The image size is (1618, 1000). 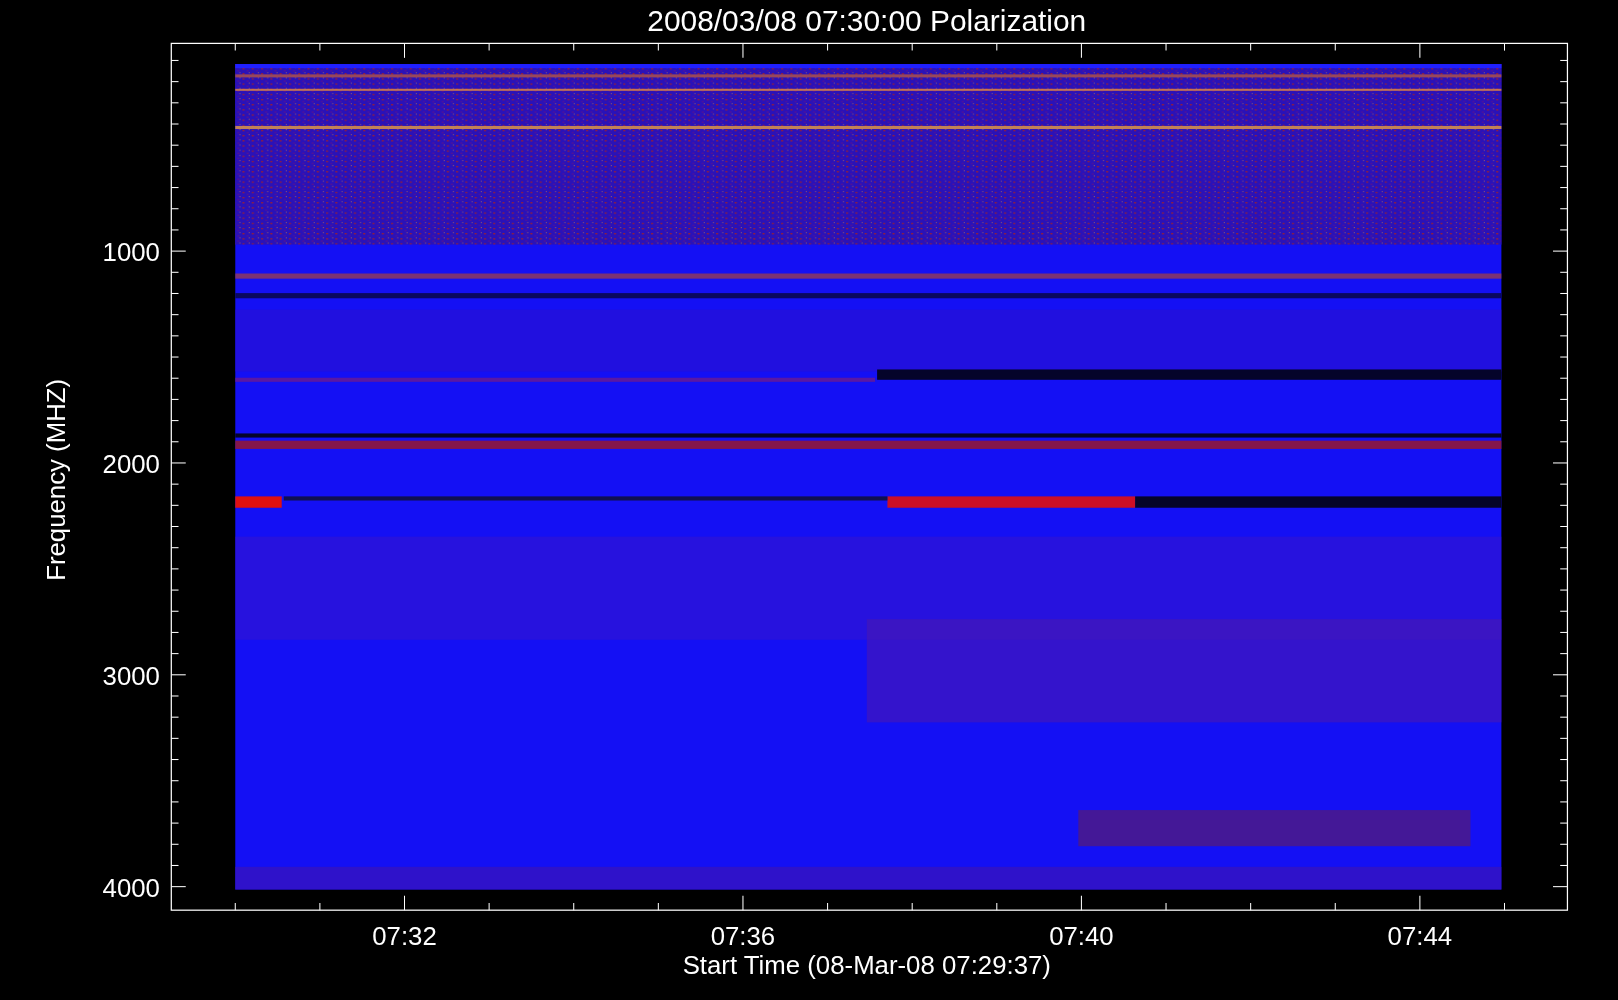 I want to click on x-tick-label: 07:36, so click(x=743, y=936).